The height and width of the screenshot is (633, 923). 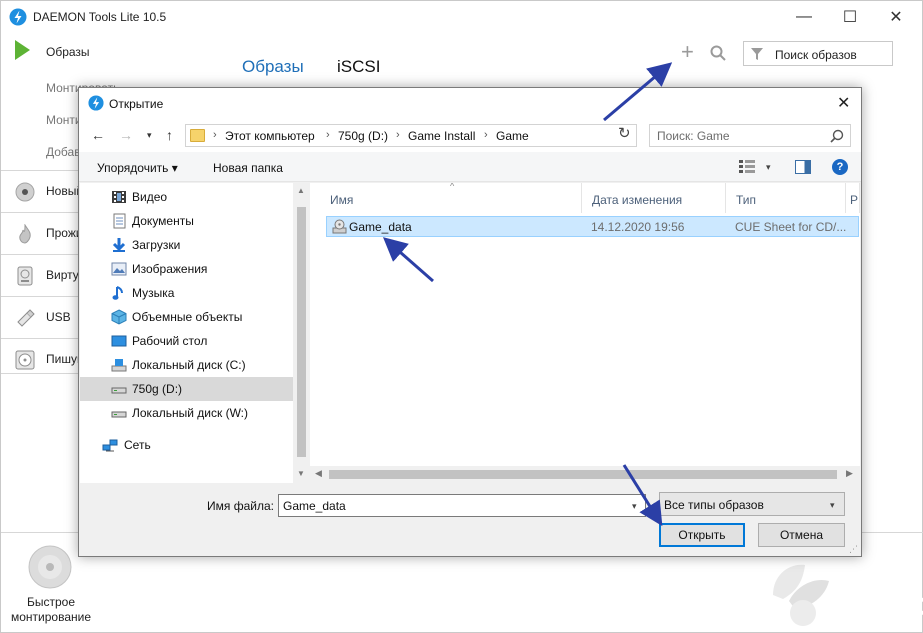 What do you see at coordinates (187, 269) in the screenshot?
I see `nav-item-pictures: Изображения` at bounding box center [187, 269].